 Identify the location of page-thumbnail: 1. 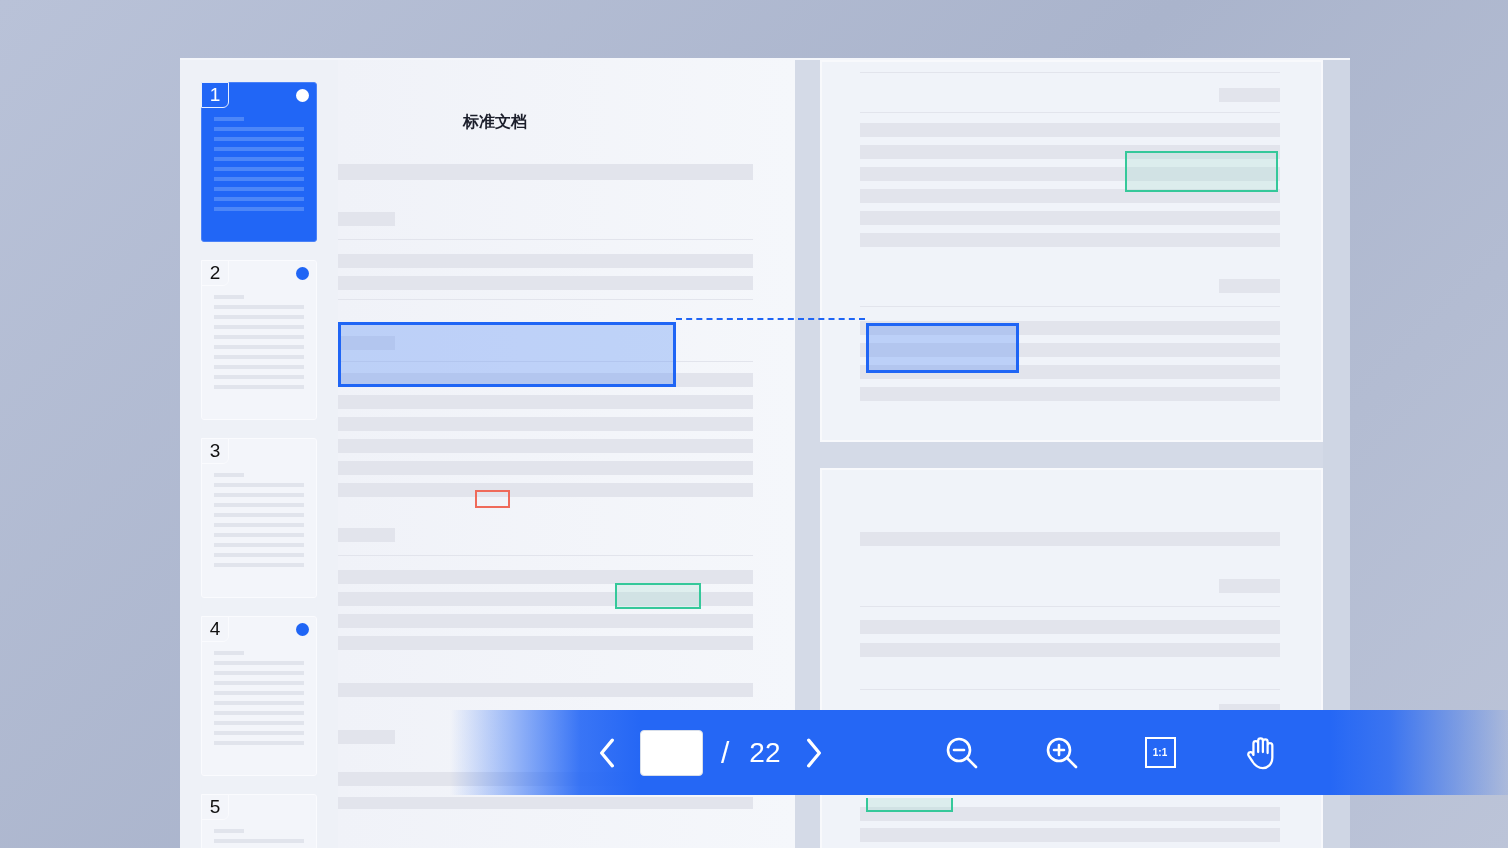
(259, 162).